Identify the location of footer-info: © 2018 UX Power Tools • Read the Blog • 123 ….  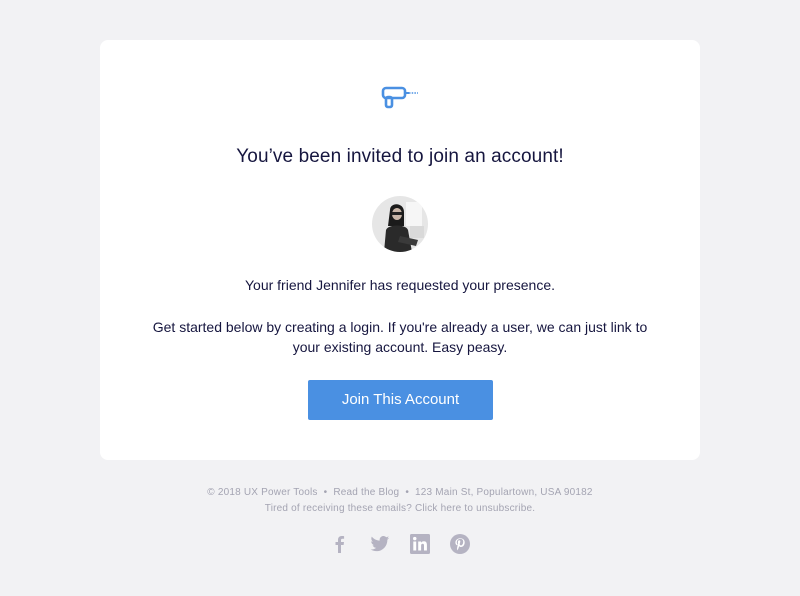
(400, 492).